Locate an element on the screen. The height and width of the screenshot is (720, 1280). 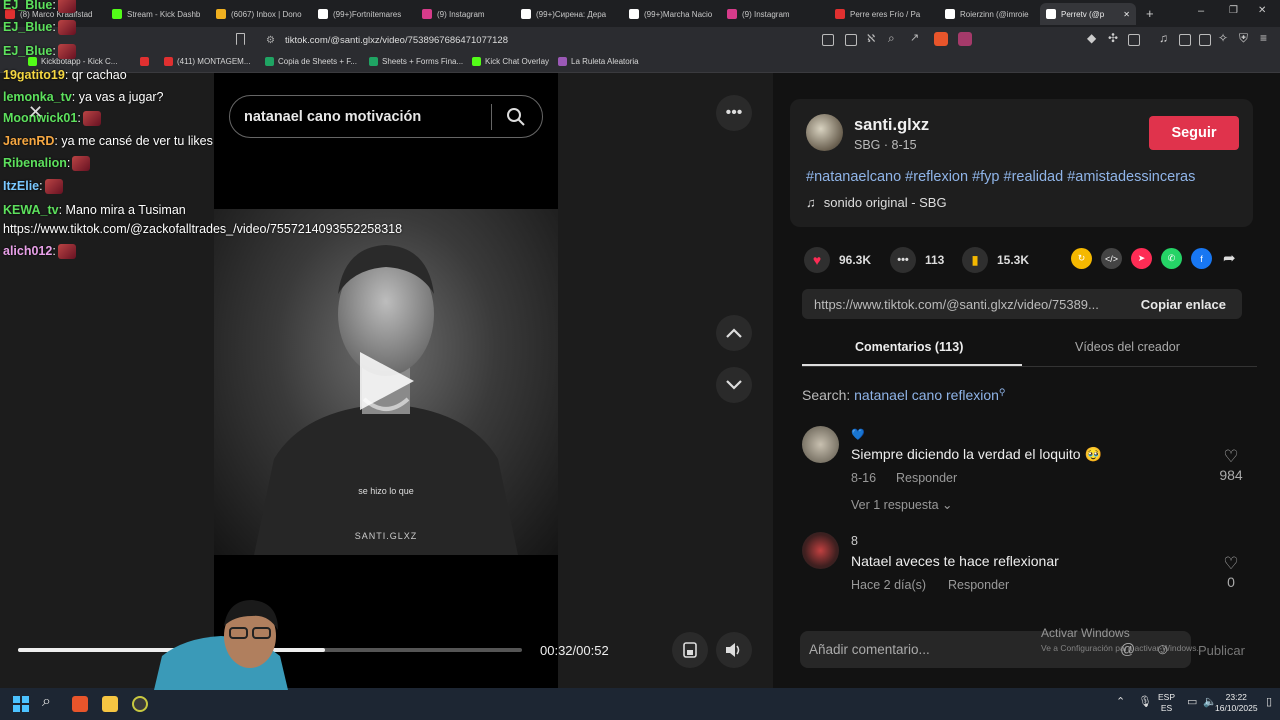
browser-tab: (6067) Inbox | Dono is located at coordinates (264, 14).